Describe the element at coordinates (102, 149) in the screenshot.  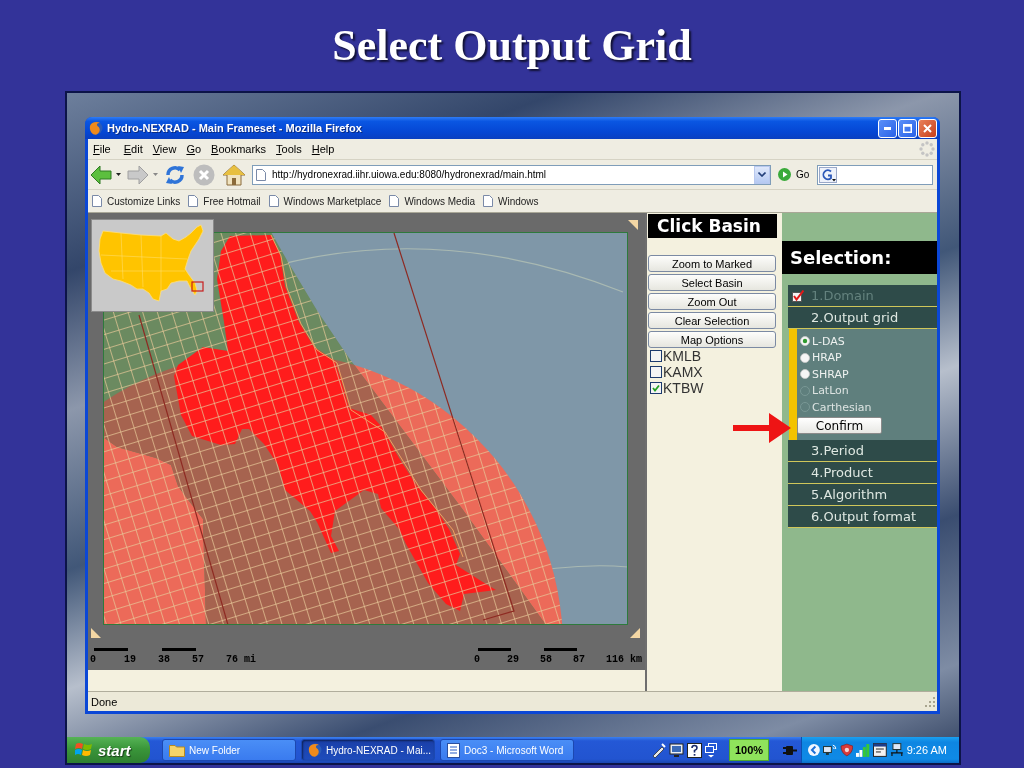
I see `menu-item: File` at that location.